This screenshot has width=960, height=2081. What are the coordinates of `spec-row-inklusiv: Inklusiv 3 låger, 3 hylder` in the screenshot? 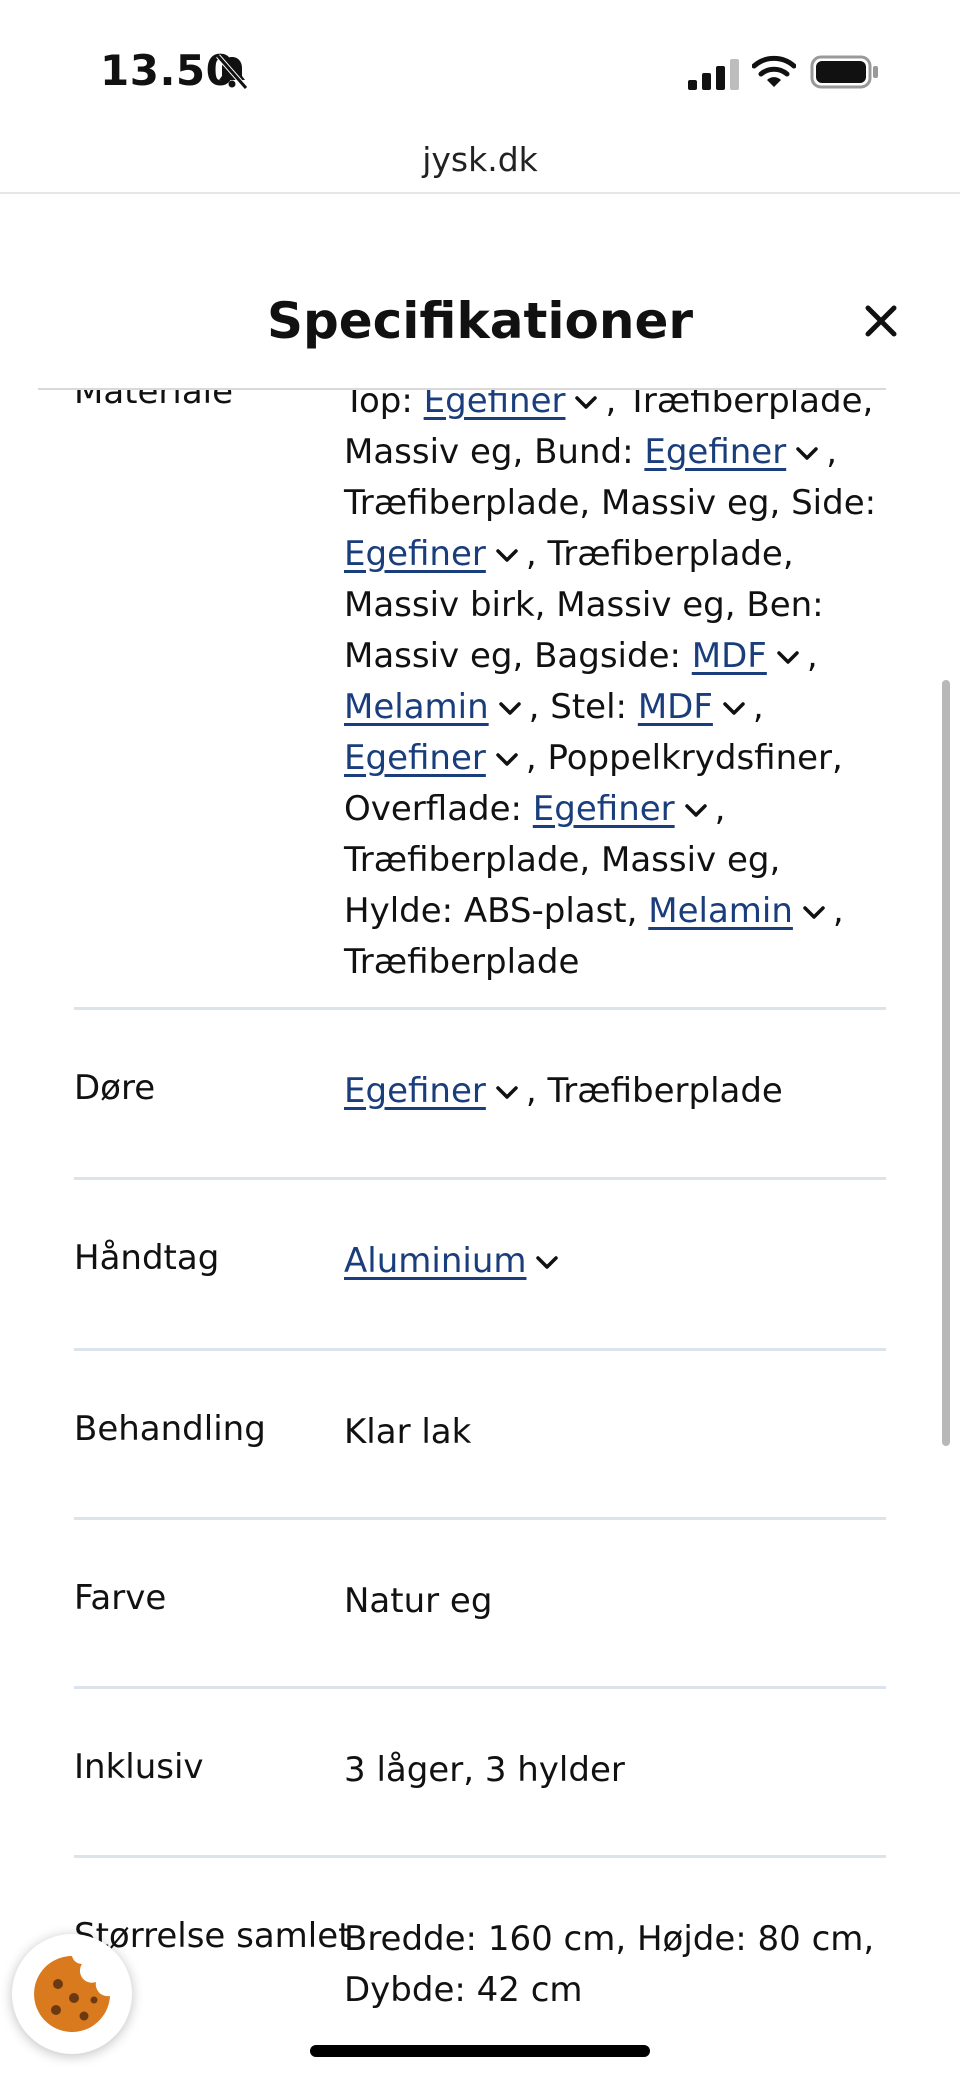 It's located at (480, 1773).